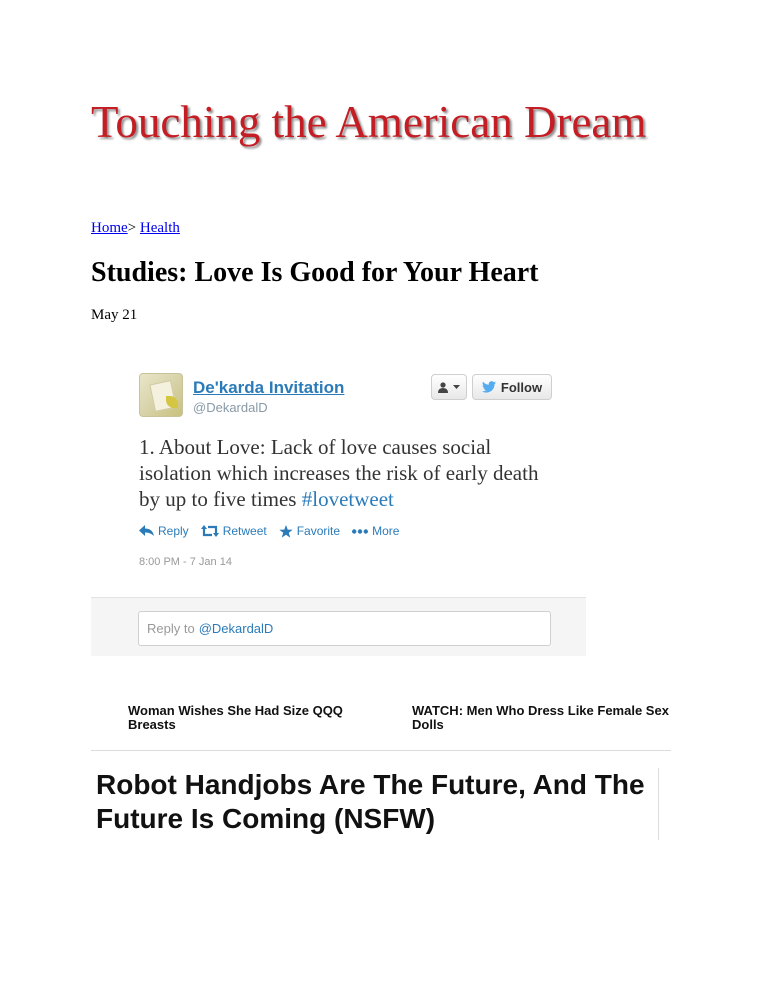 The width and height of the screenshot is (772, 999). What do you see at coordinates (146, 530) in the screenshot?
I see `reply-icon` at bounding box center [146, 530].